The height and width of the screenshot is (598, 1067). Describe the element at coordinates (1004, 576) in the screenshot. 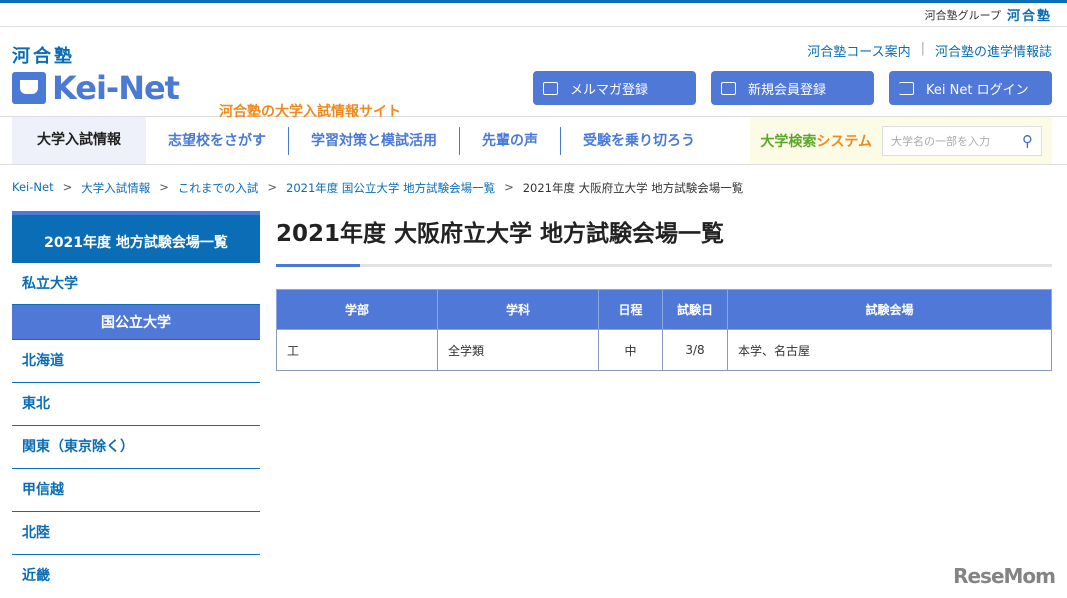

I see `resemom-watermark: ReseMom` at that location.